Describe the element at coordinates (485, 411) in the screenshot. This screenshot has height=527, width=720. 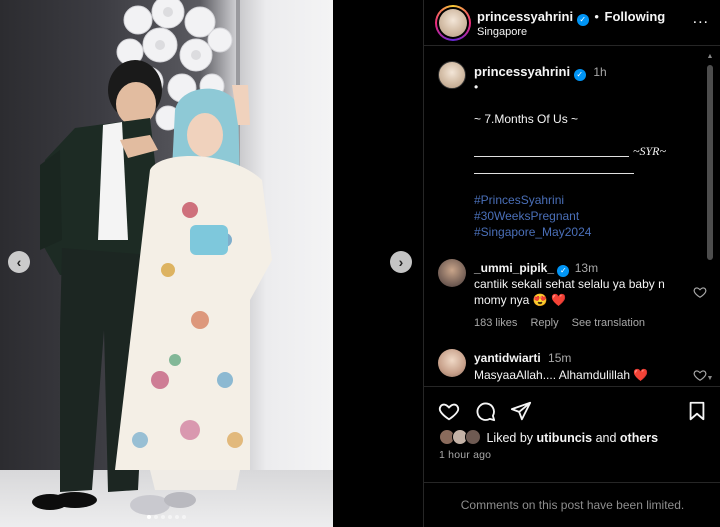
I see `comment-bubble-icon` at that location.